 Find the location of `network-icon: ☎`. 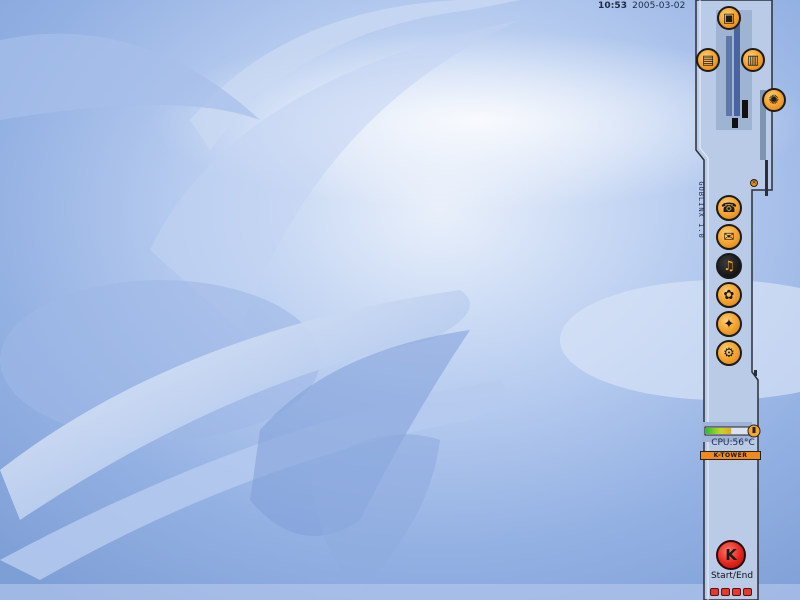

network-icon: ☎ is located at coordinates (729, 208).